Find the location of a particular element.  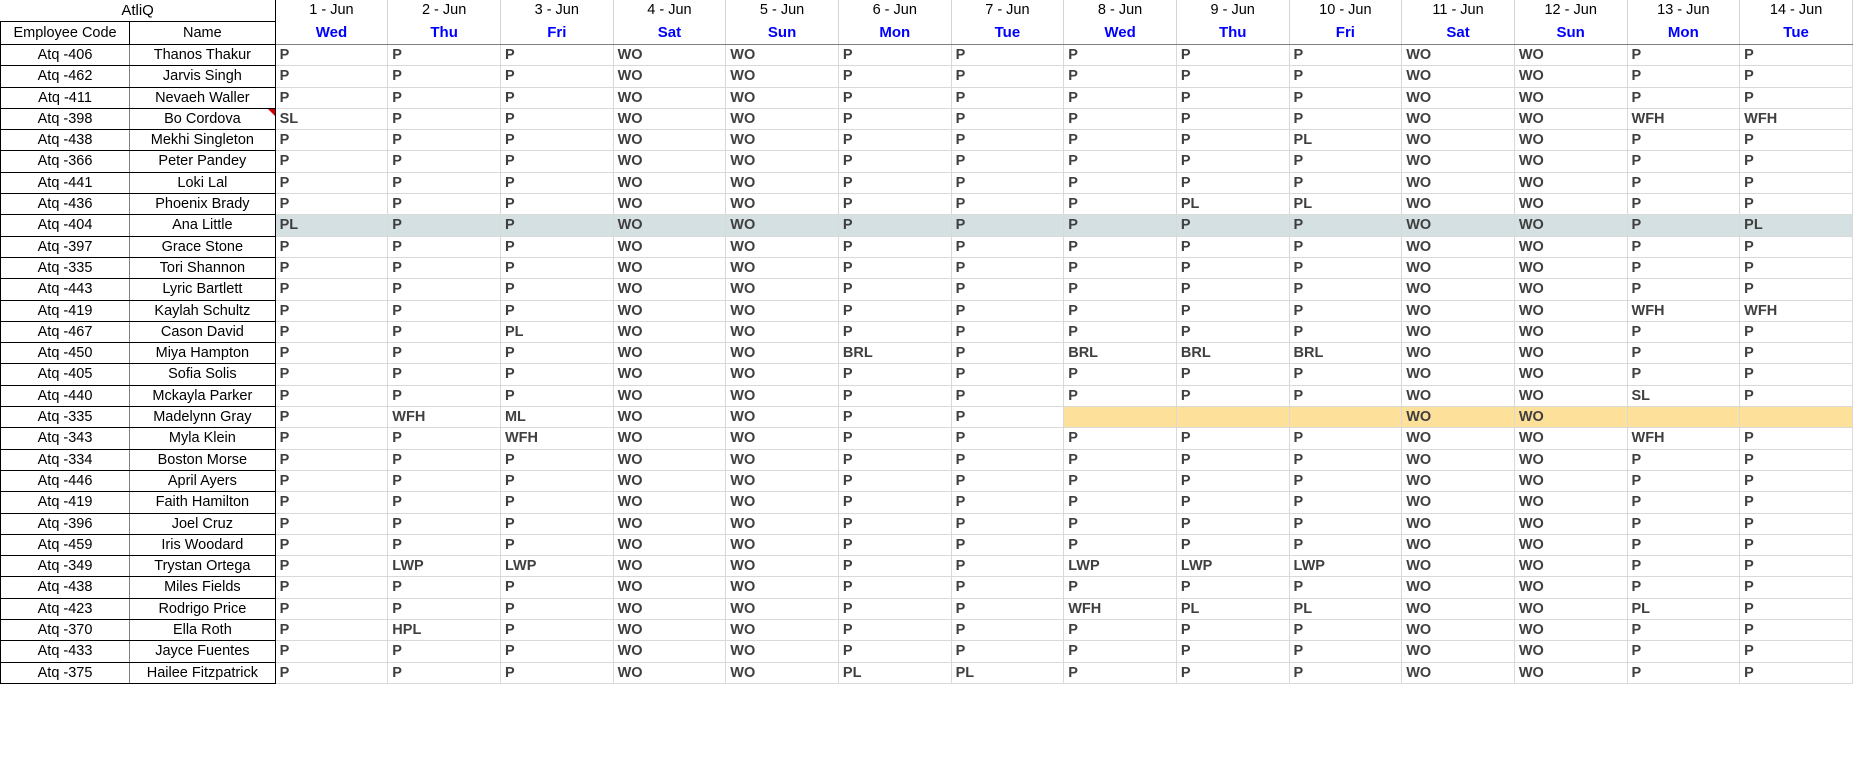

attendance-cell: ML is located at coordinates (557, 417).